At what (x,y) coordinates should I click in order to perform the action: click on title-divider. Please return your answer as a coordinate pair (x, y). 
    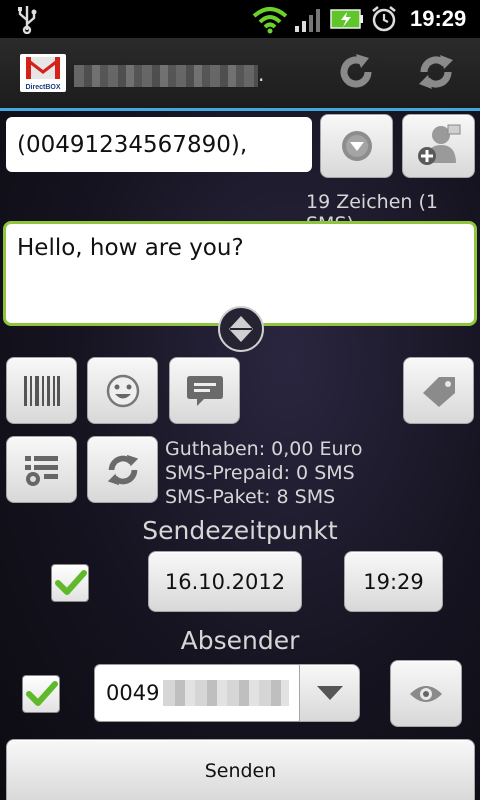
    Looking at the image, I should click on (240, 109).